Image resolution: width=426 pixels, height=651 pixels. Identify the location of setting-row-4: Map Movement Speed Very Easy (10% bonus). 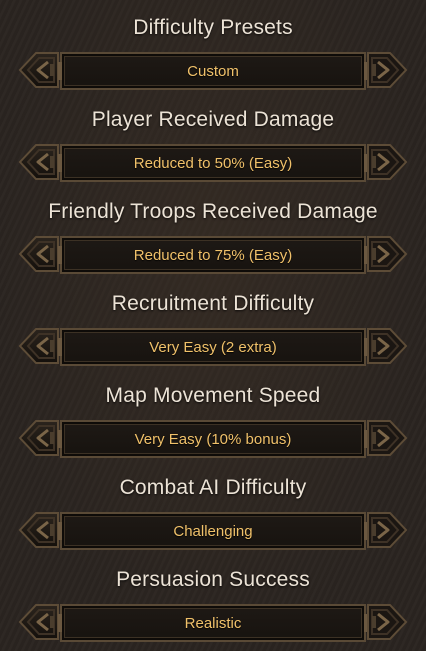
(213, 414).